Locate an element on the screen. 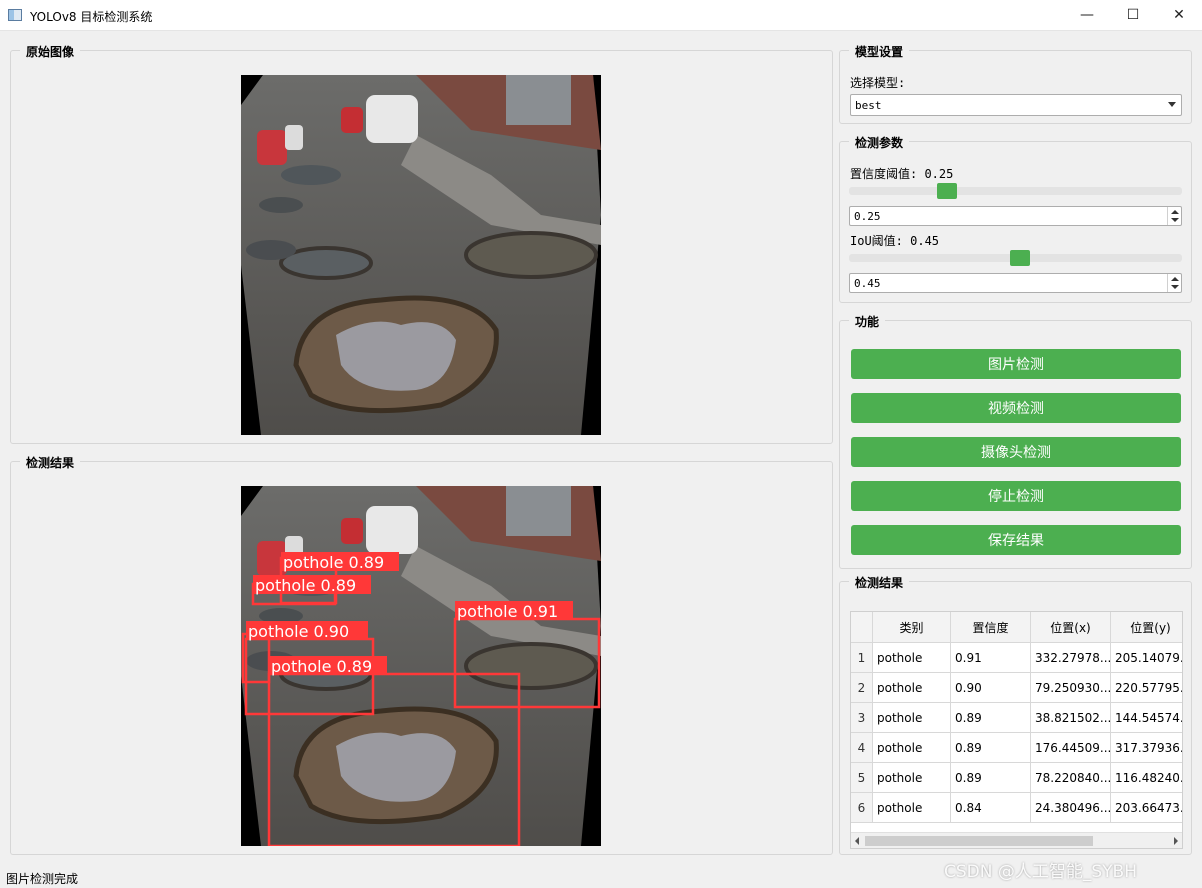 The width and height of the screenshot is (1202, 888). horizontal-scrollbar is located at coordinates (1016, 840).